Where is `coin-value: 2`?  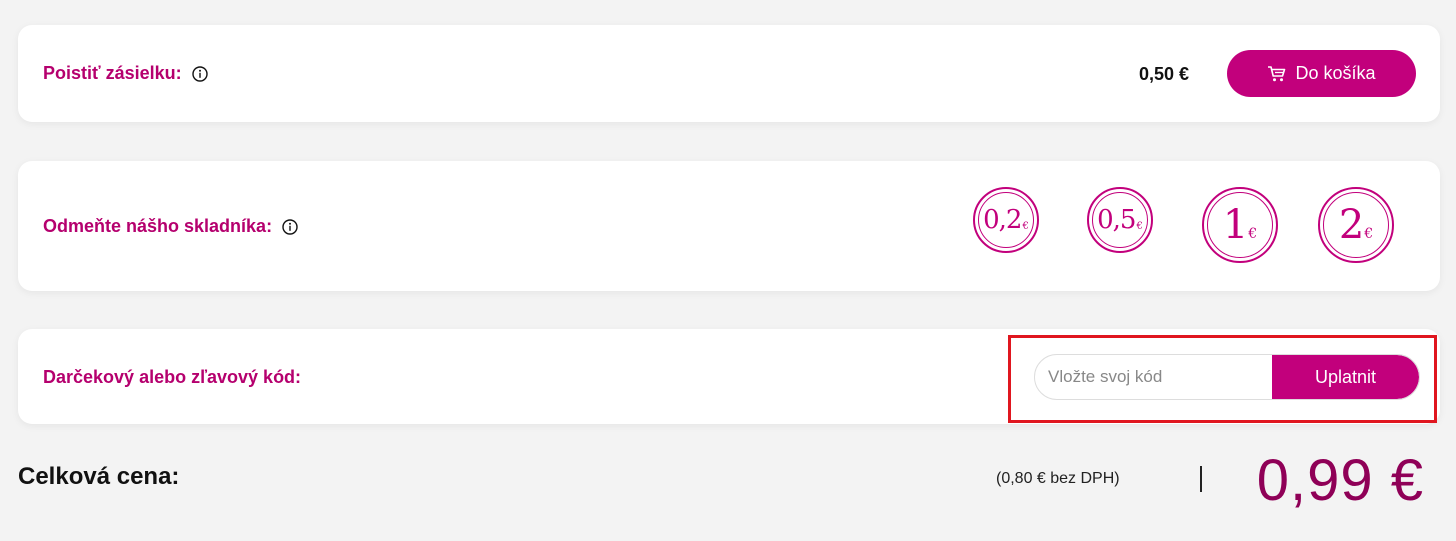
coin-value: 2 is located at coordinates (1351, 225).